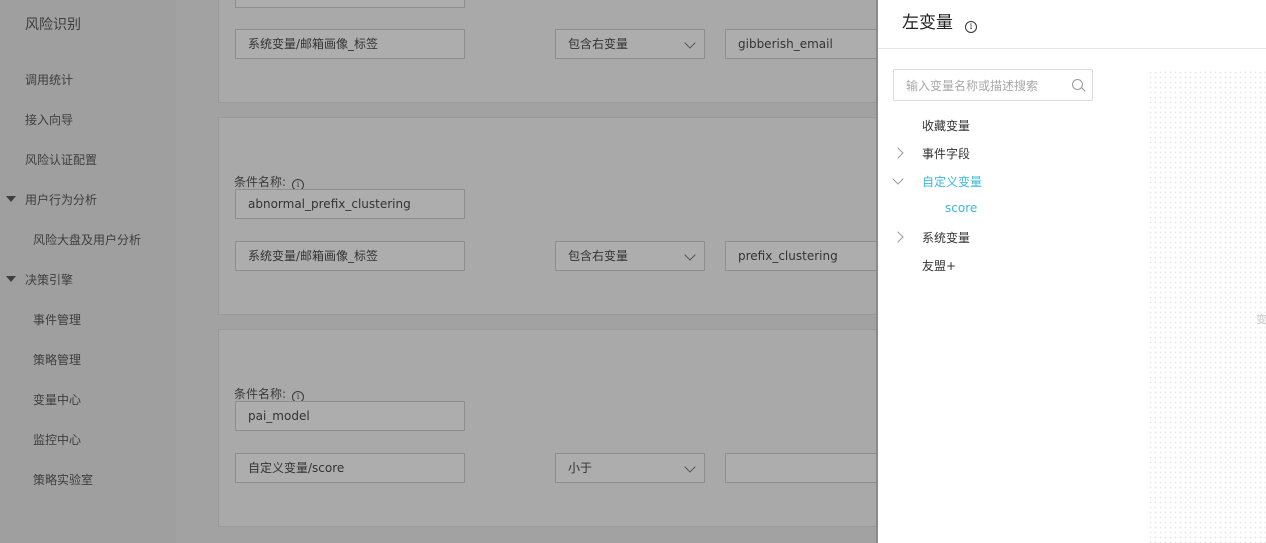 The image size is (1266, 543). What do you see at coordinates (53, 25) in the screenshot?
I see `brand-title: 风险识别` at bounding box center [53, 25].